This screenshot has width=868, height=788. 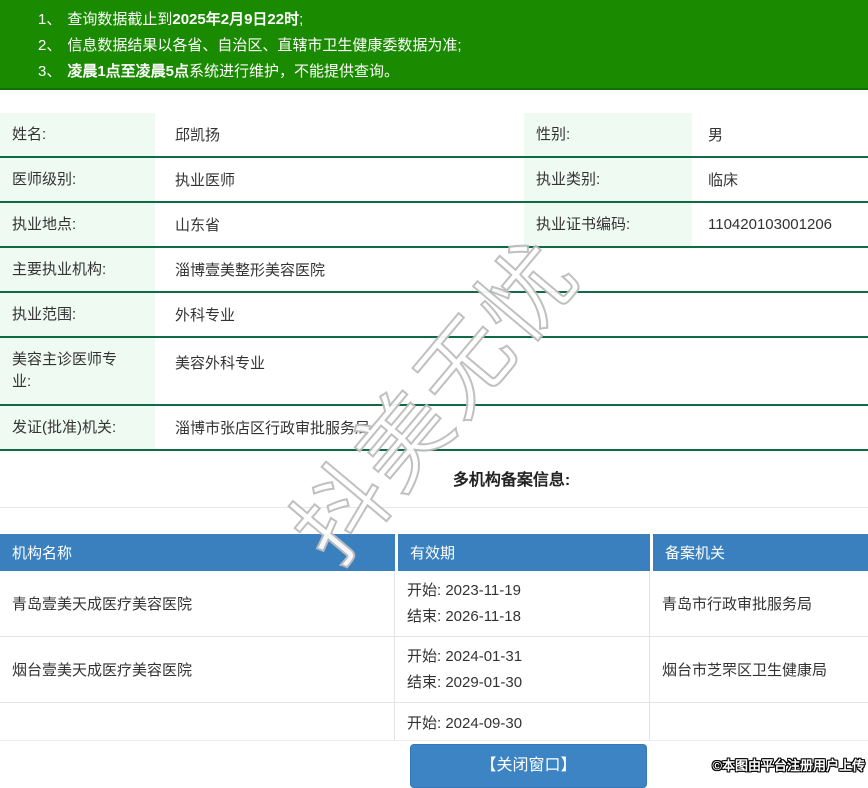 What do you see at coordinates (528, 766) in the screenshot?
I see `close-window-button: 【关闭窗口】` at bounding box center [528, 766].